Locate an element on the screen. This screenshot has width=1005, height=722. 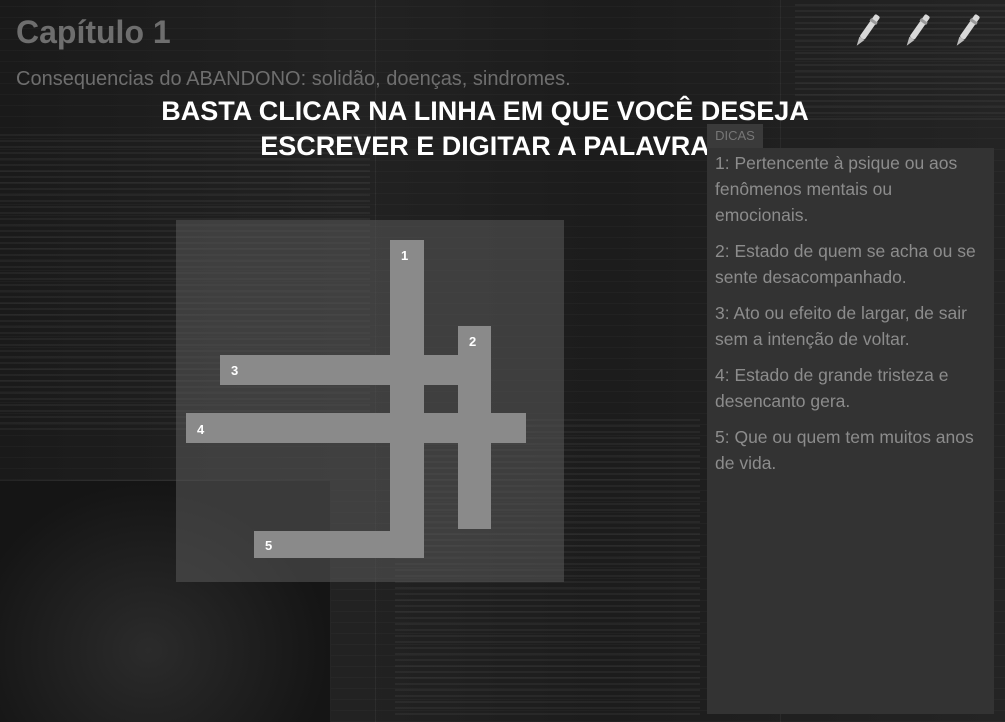
crossword-number: 5 is located at coordinates (269, 545).